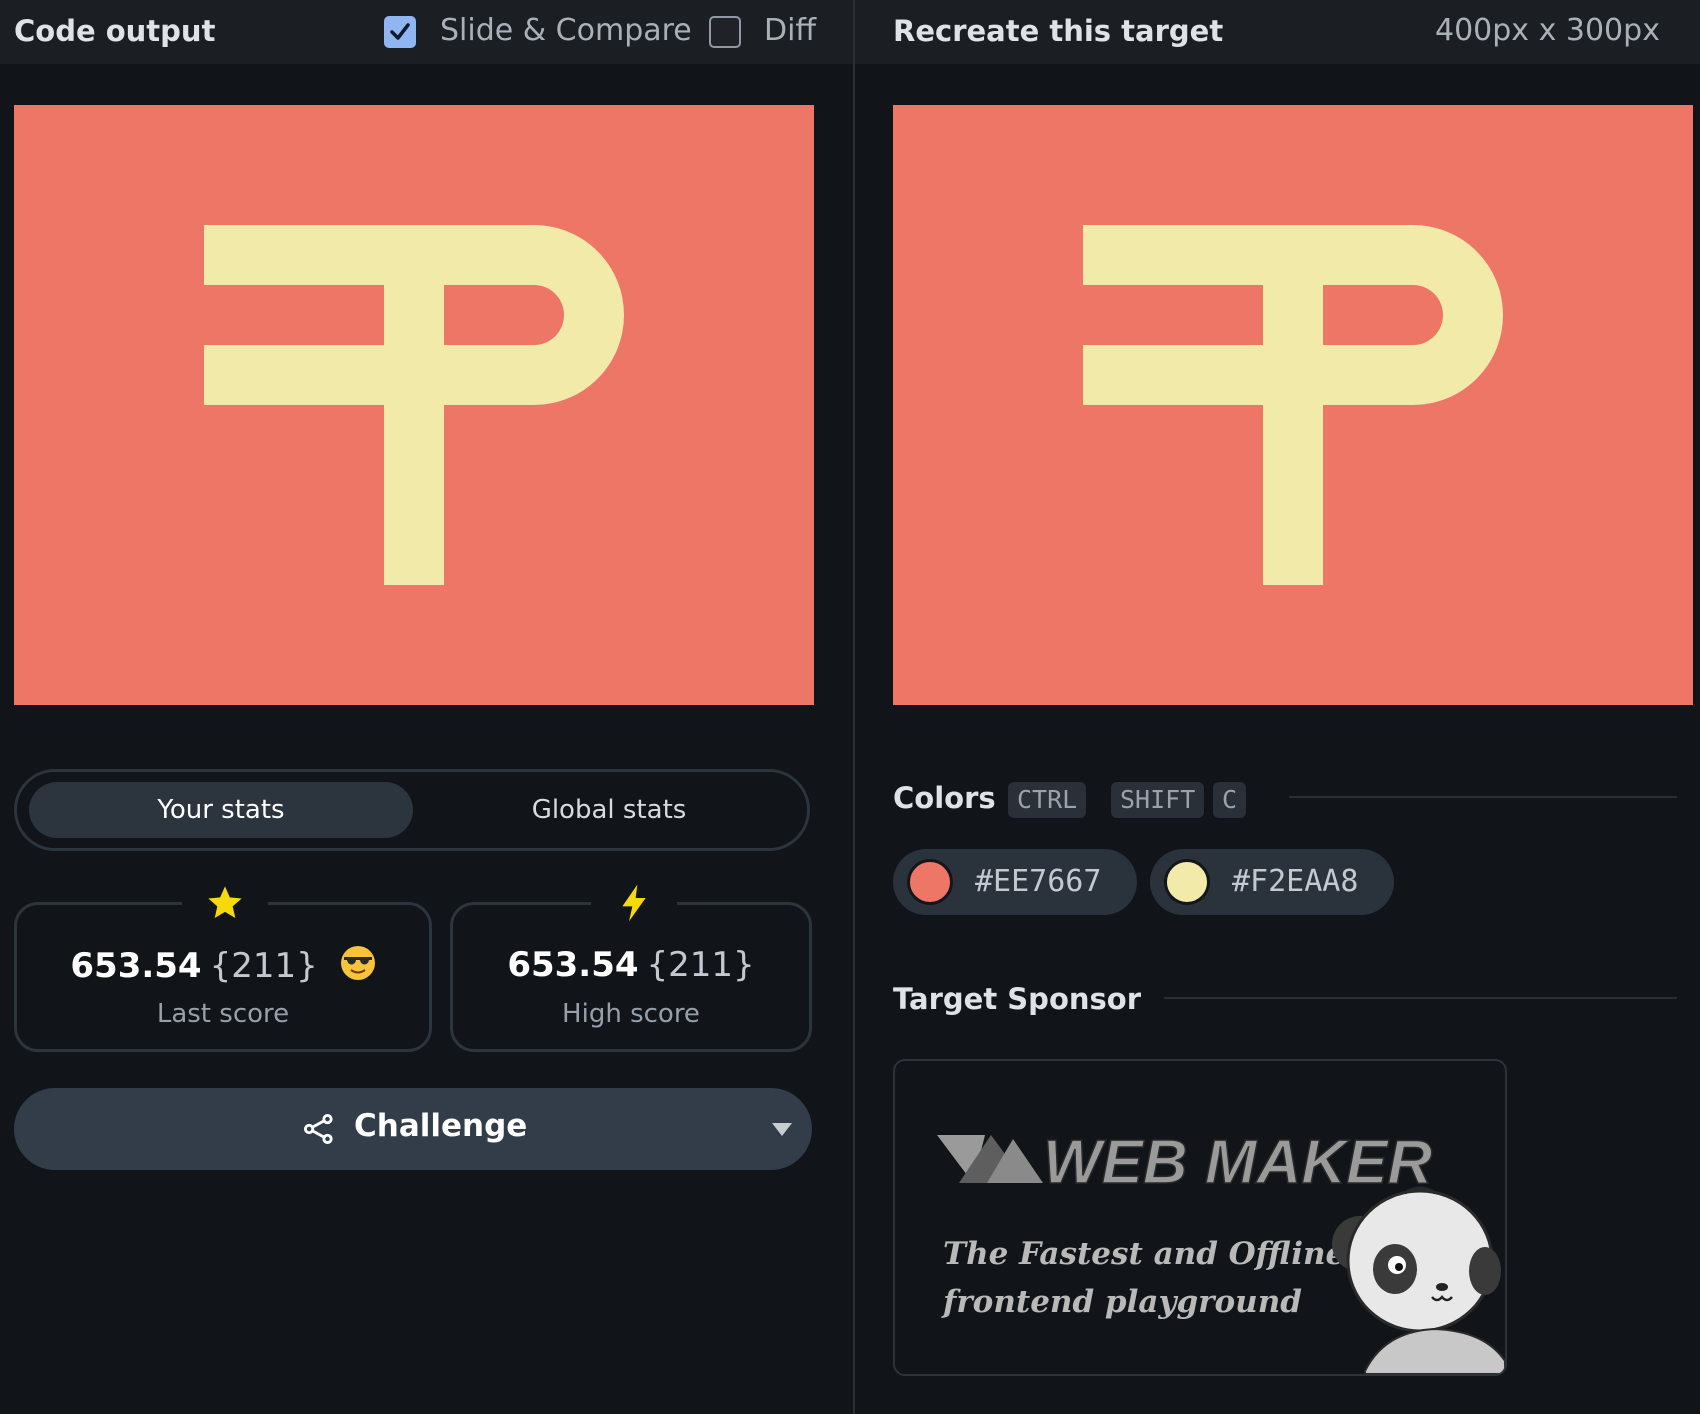 The height and width of the screenshot is (1414, 1700). I want to click on tab-your-stats: Your stats, so click(221, 810).